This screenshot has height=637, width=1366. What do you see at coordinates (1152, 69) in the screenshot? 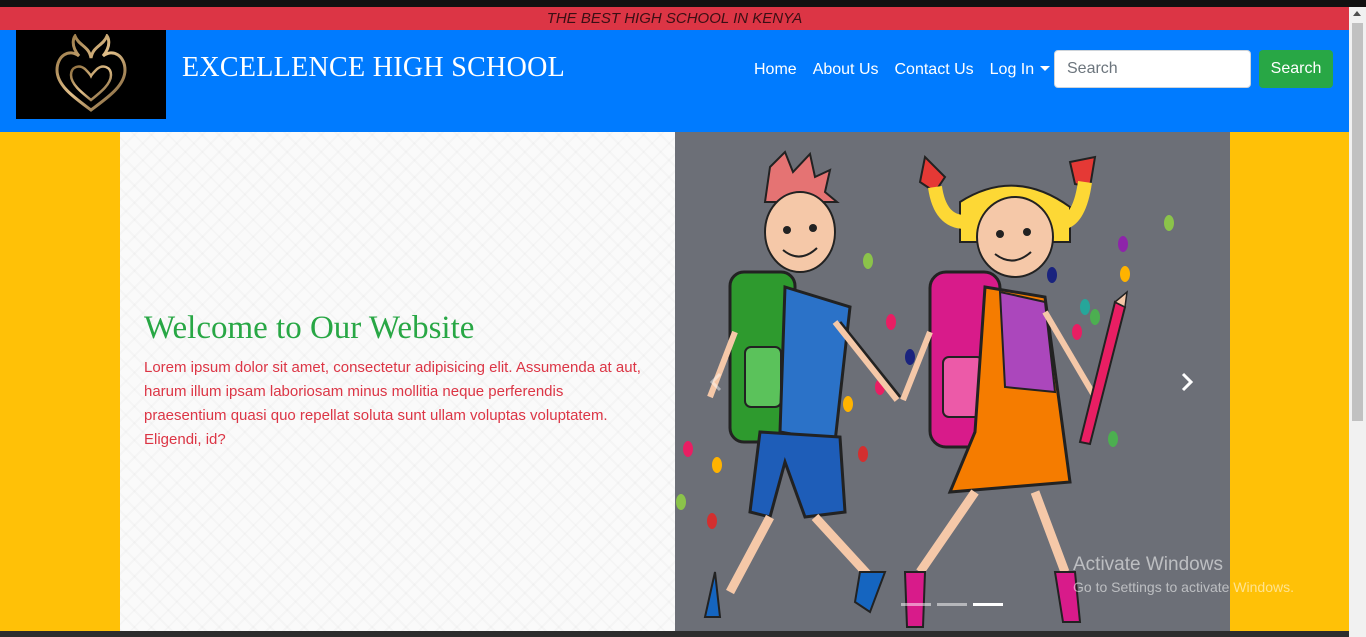
I see `search-input` at bounding box center [1152, 69].